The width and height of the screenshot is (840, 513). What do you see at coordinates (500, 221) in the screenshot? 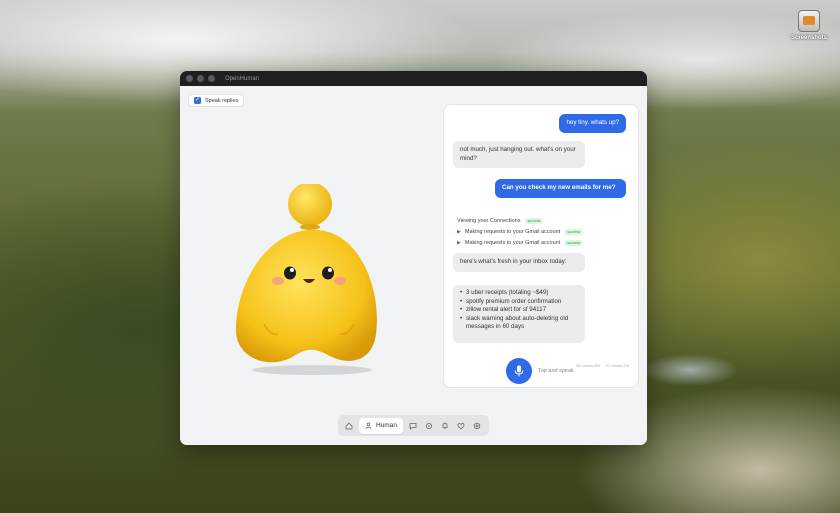
I see `tool-call-header: Viewing your Connections success` at bounding box center [500, 221].